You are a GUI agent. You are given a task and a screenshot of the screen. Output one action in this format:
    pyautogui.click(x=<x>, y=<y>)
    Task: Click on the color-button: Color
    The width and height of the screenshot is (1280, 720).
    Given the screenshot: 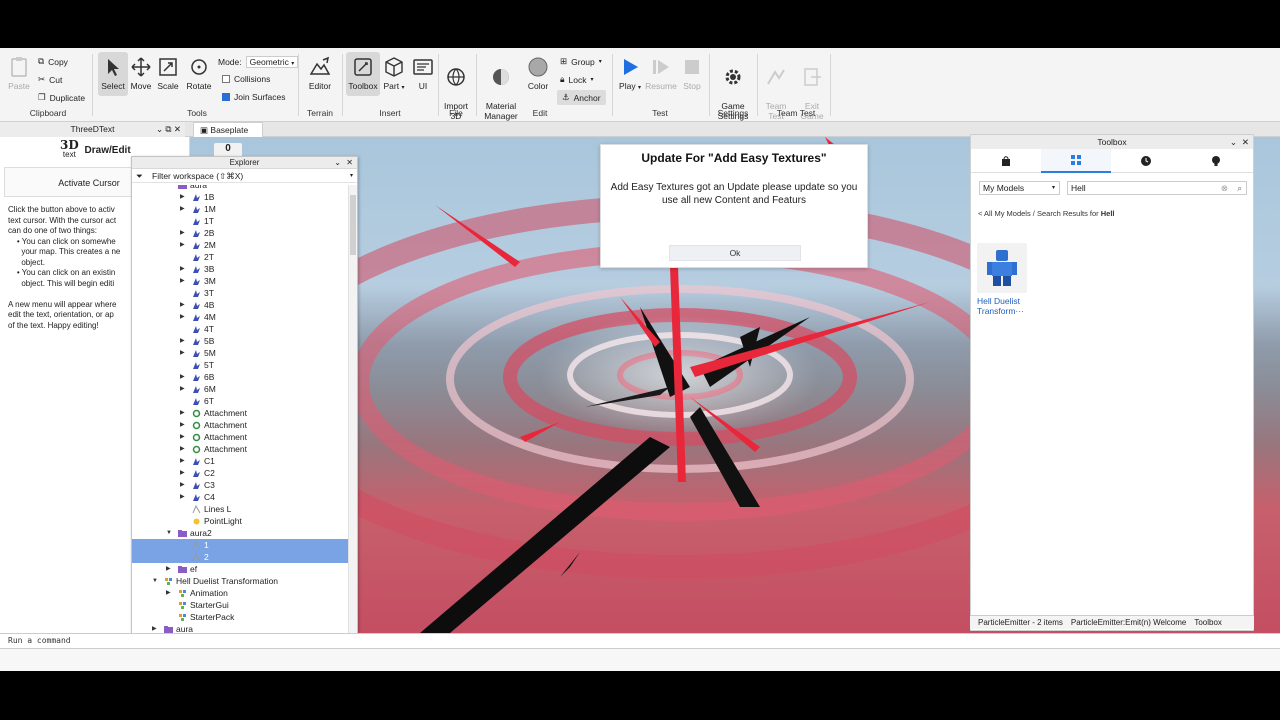 What is the action you would take?
    pyautogui.click(x=538, y=73)
    